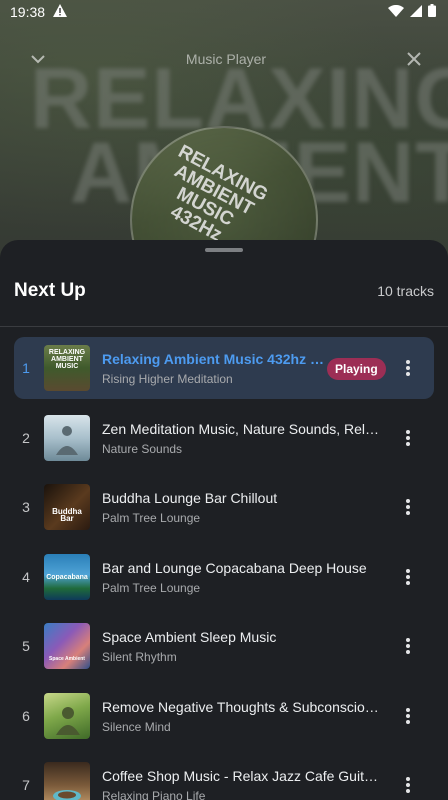 The width and height of the screenshot is (448, 800). I want to click on track-artist: Silence Mind, so click(136, 726).